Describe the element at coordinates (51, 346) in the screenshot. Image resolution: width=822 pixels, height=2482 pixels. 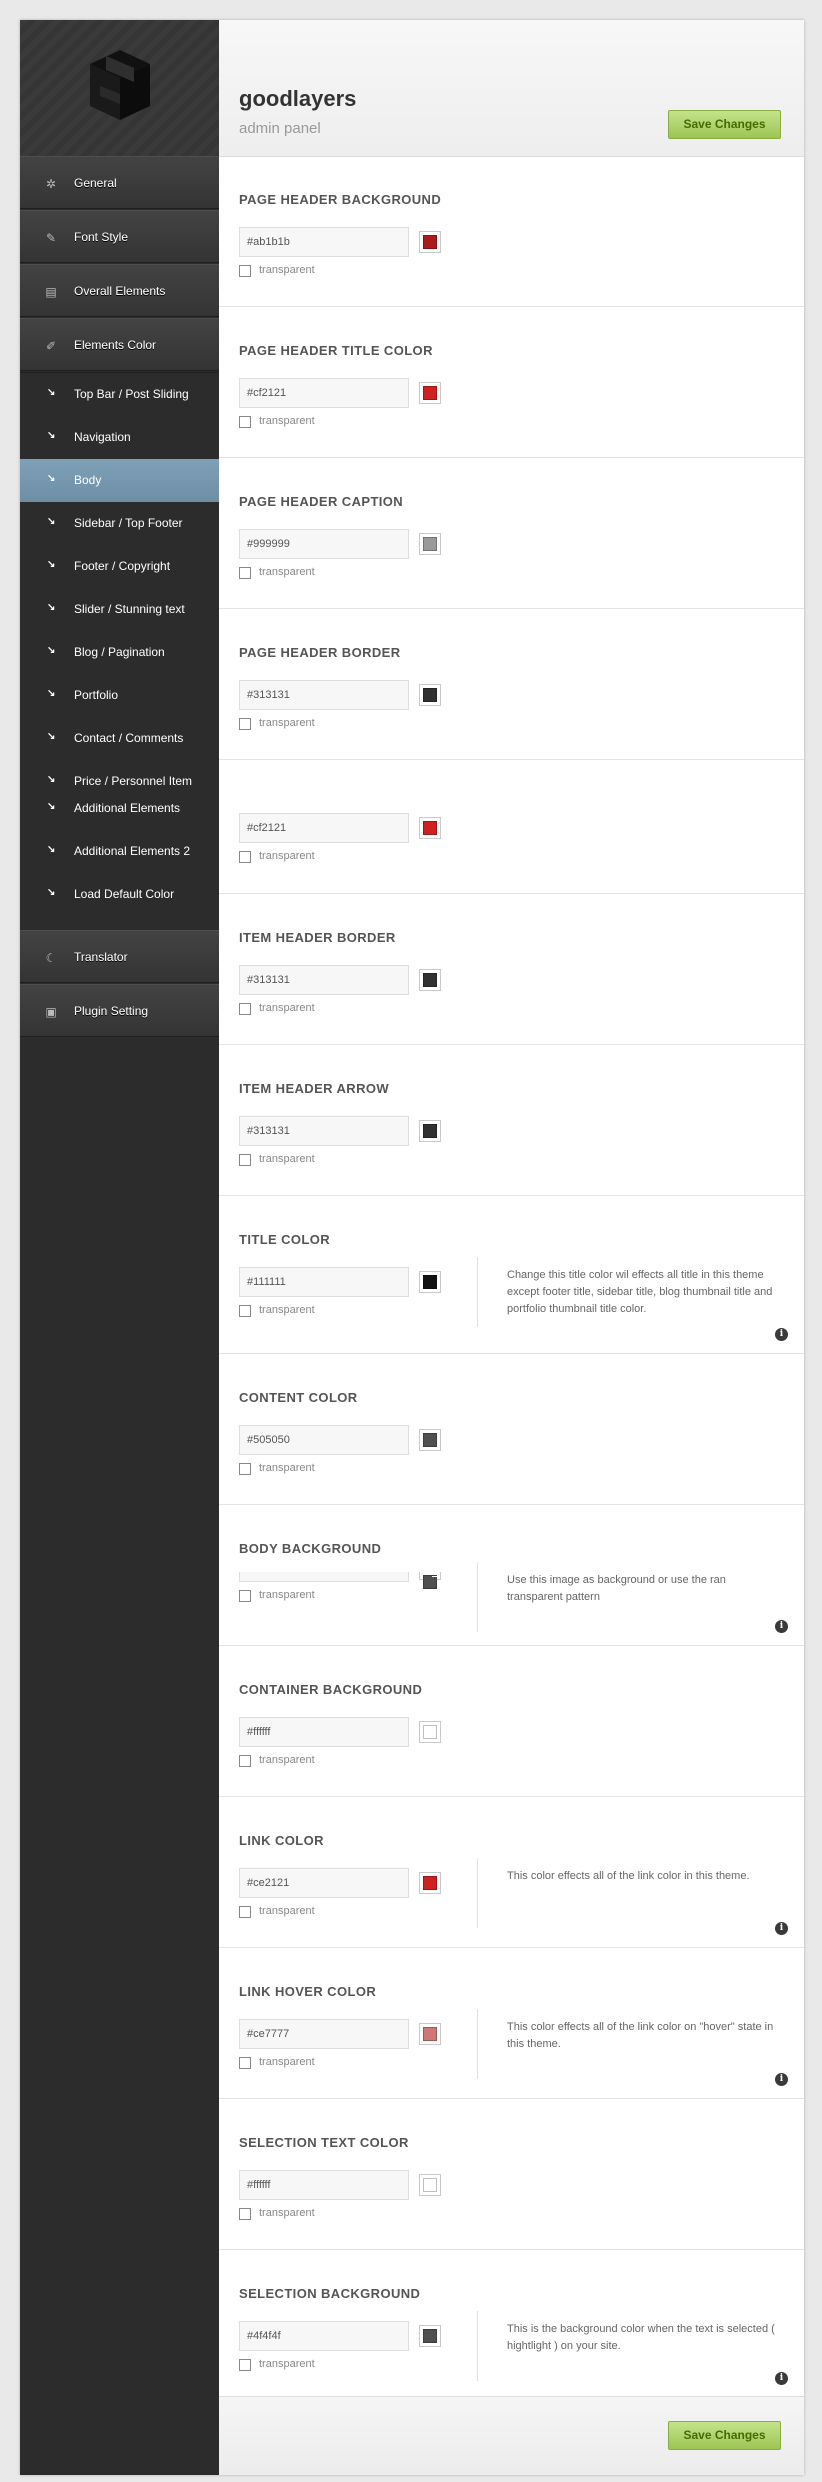
I see `brush-icon: ✐` at that location.